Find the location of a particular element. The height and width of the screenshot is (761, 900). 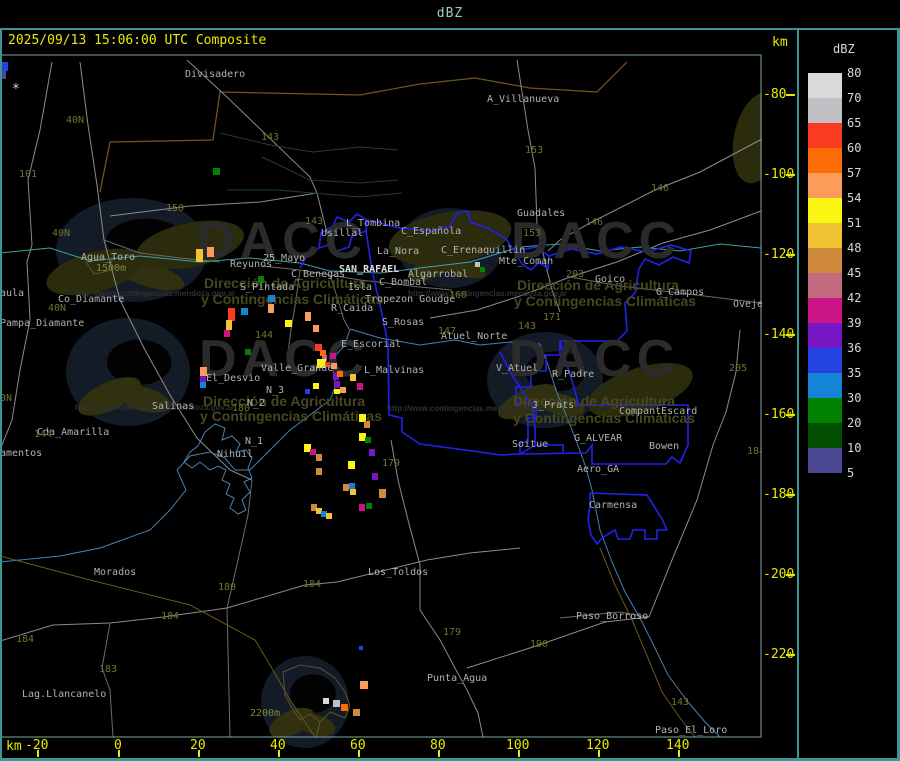

road-number-label: 203 is located at coordinates (575, 274).